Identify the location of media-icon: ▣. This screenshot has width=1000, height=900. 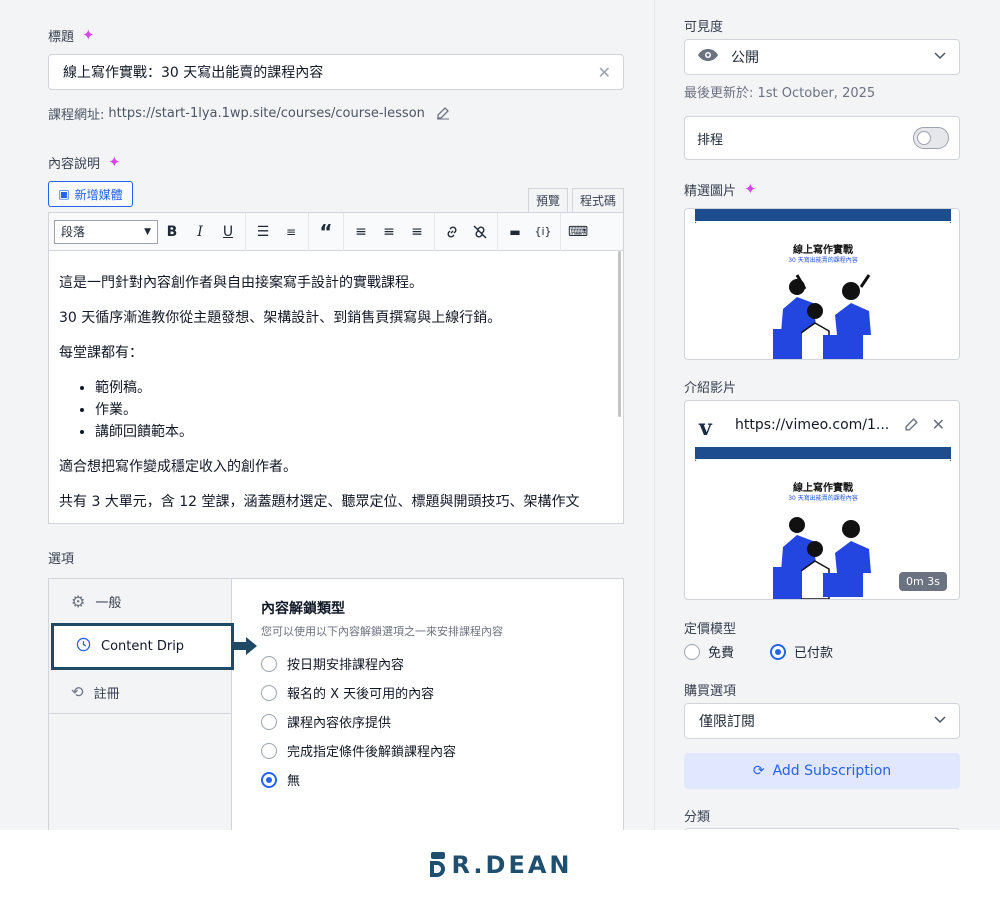
(64, 194).